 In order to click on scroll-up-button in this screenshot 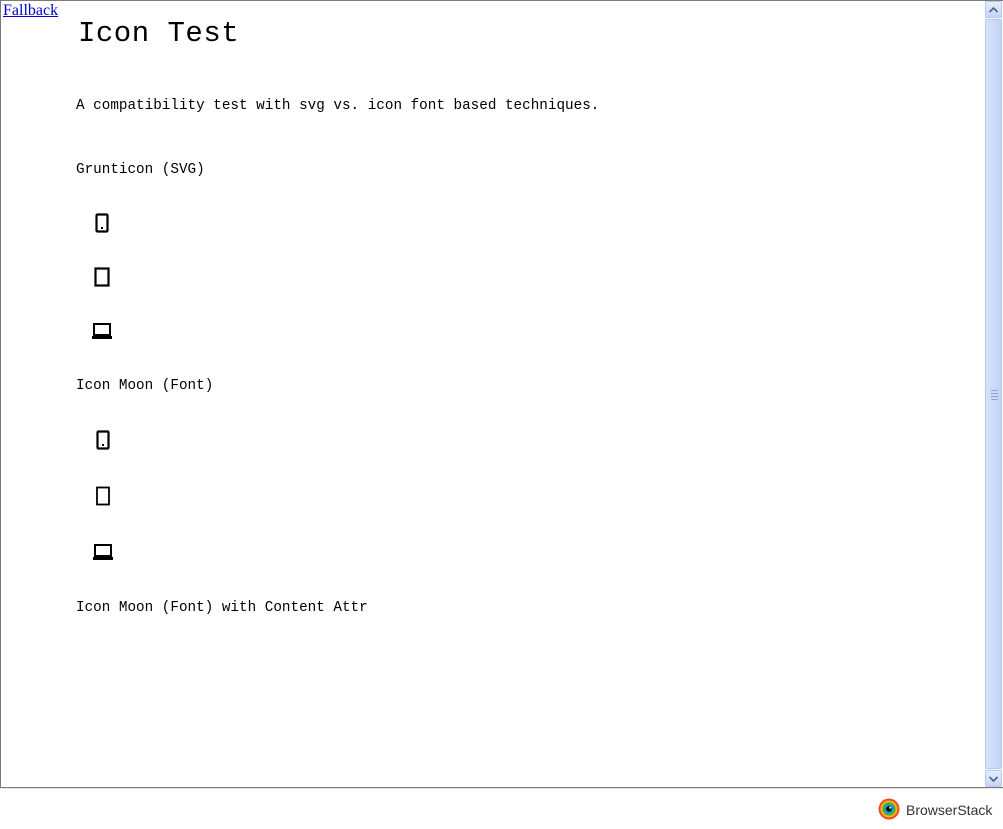, I will do `click(993, 9)`.